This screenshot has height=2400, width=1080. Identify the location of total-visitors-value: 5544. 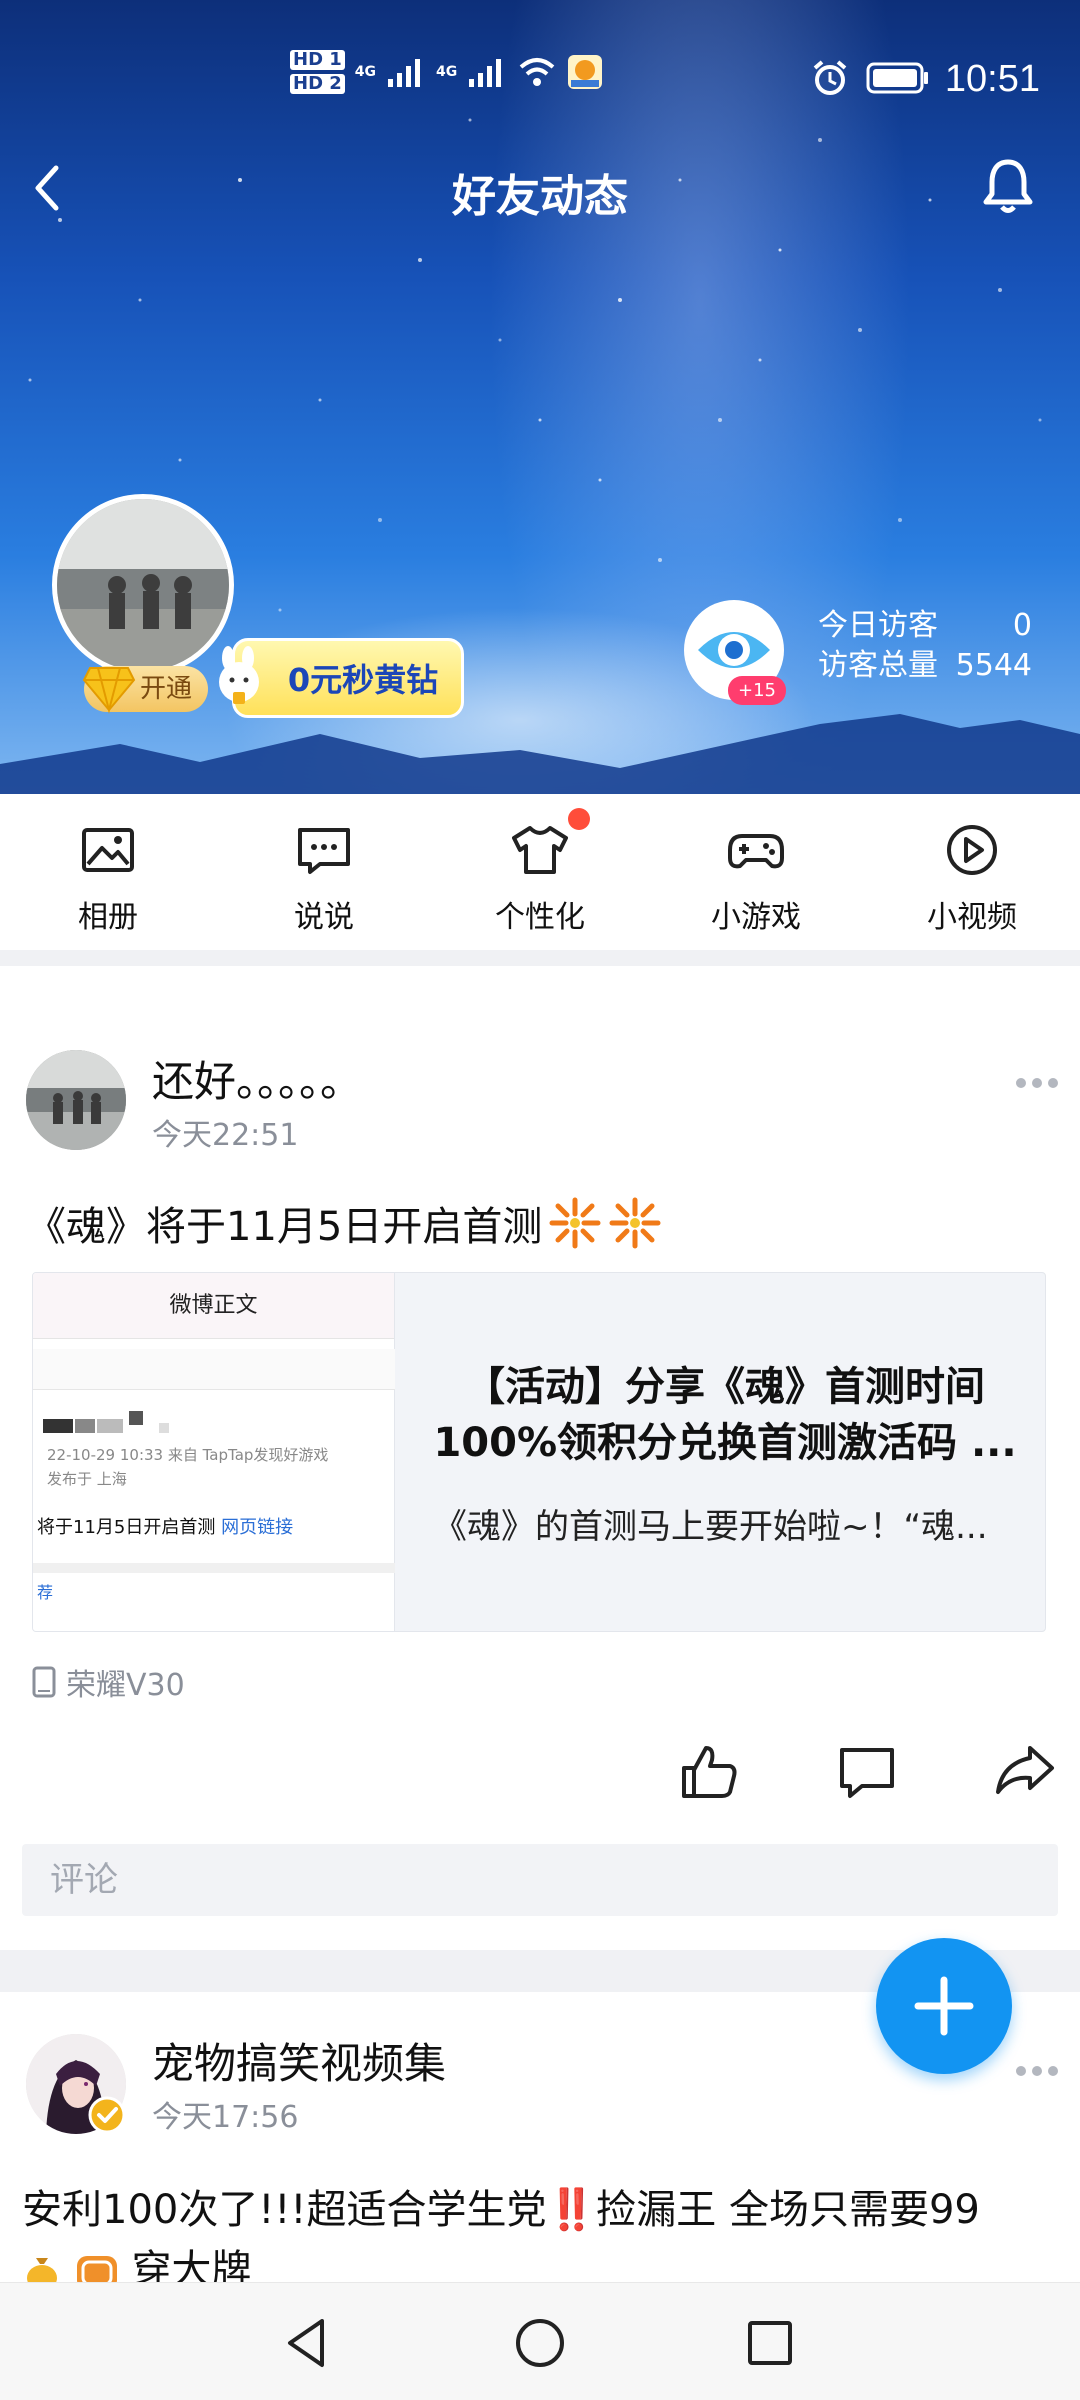
(993, 665).